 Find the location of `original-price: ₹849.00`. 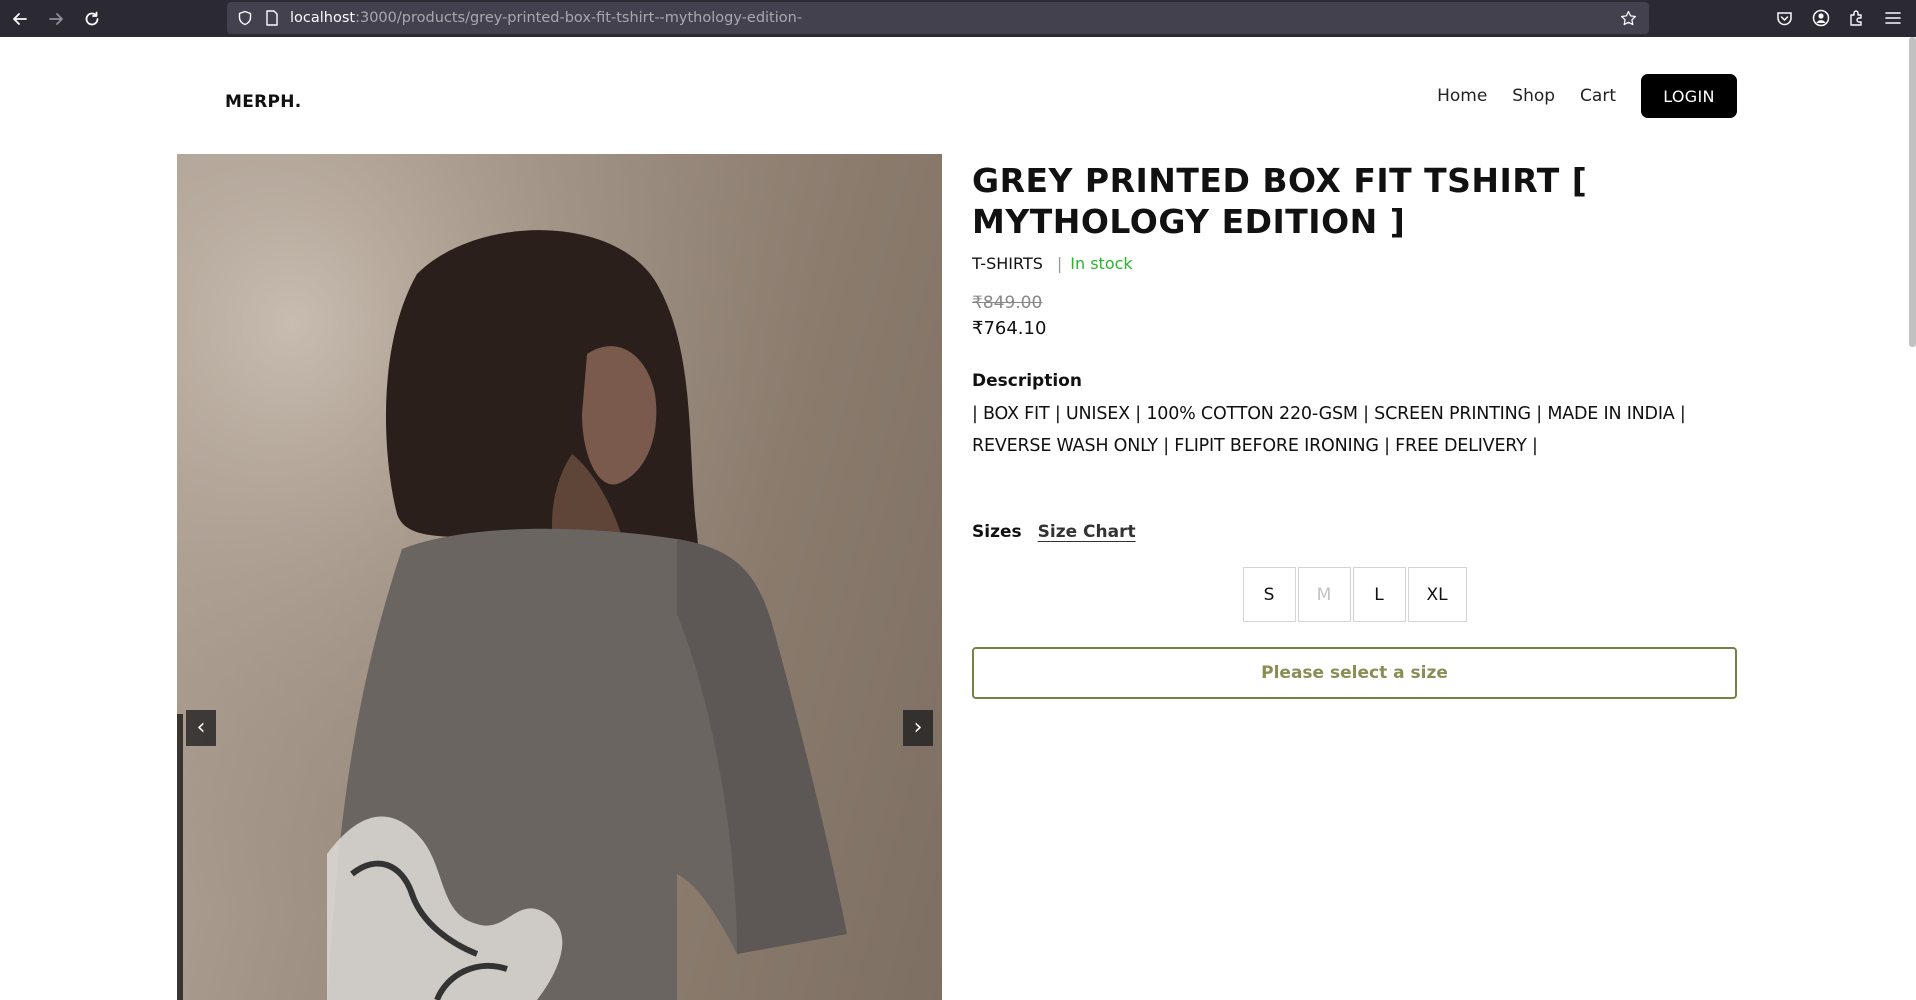

original-price: ₹849.00 is located at coordinates (1007, 303).